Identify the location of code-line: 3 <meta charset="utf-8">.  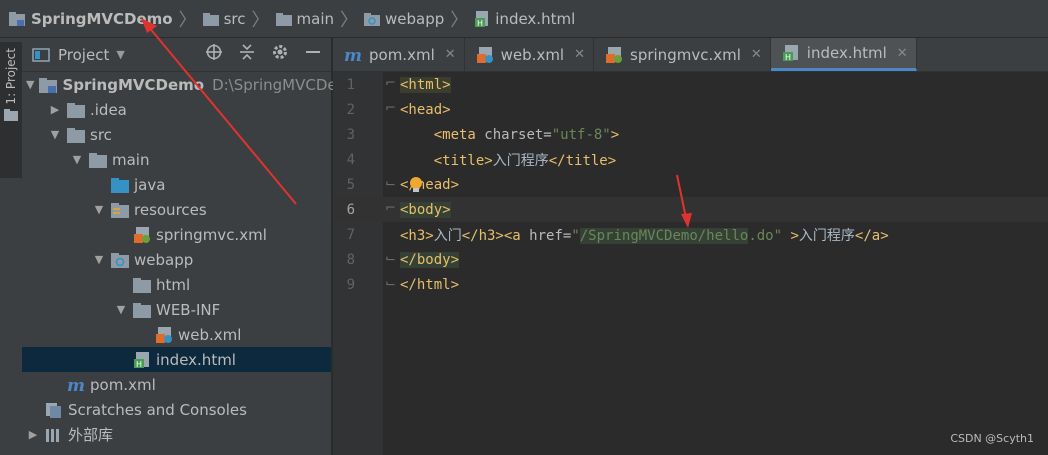
(690, 134).